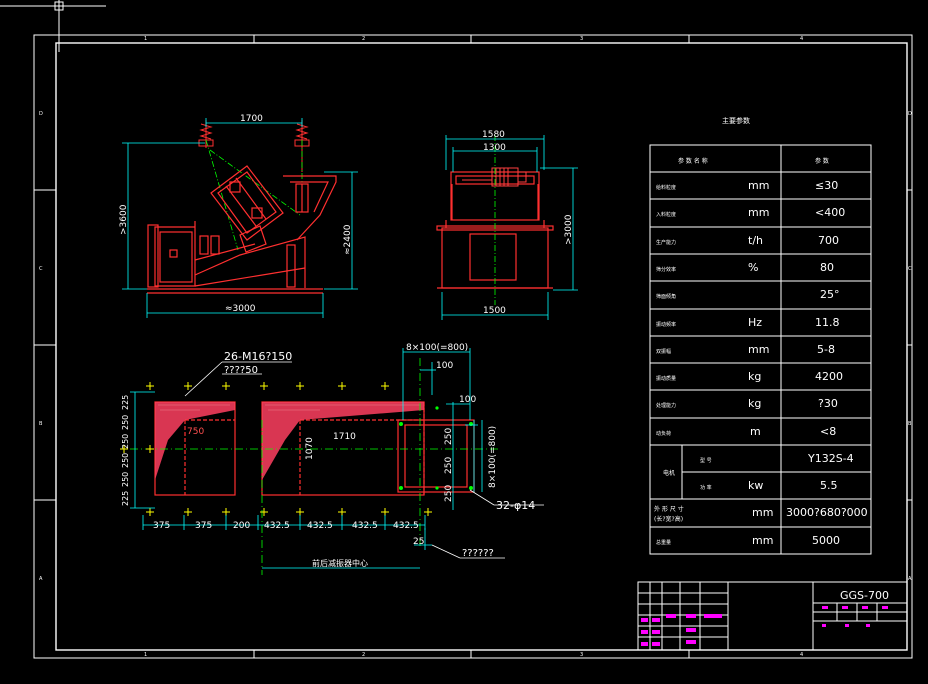  What do you see at coordinates (826, 540) in the screenshot?
I see `spec-weight-value: 5000` at bounding box center [826, 540].